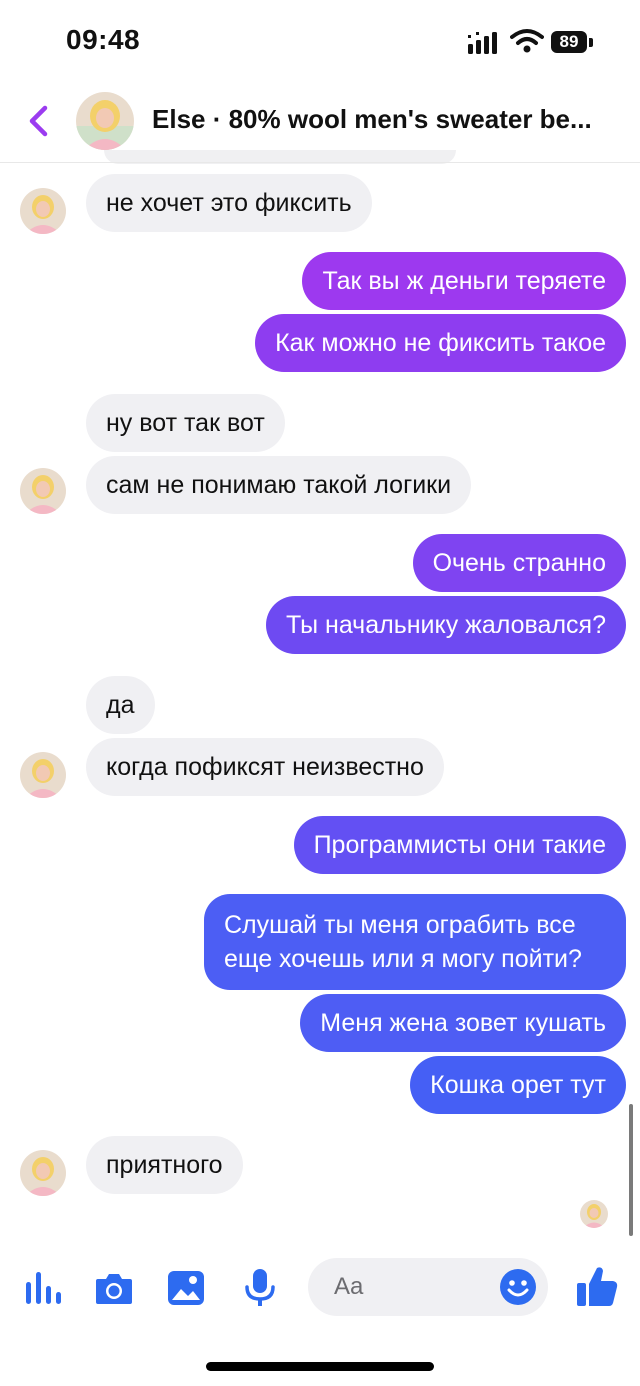 The height and width of the screenshot is (1386, 640). Describe the element at coordinates (440, 343) in the screenshot. I see `outgoing-message-bubble: Как можно не фиксить такое` at that location.